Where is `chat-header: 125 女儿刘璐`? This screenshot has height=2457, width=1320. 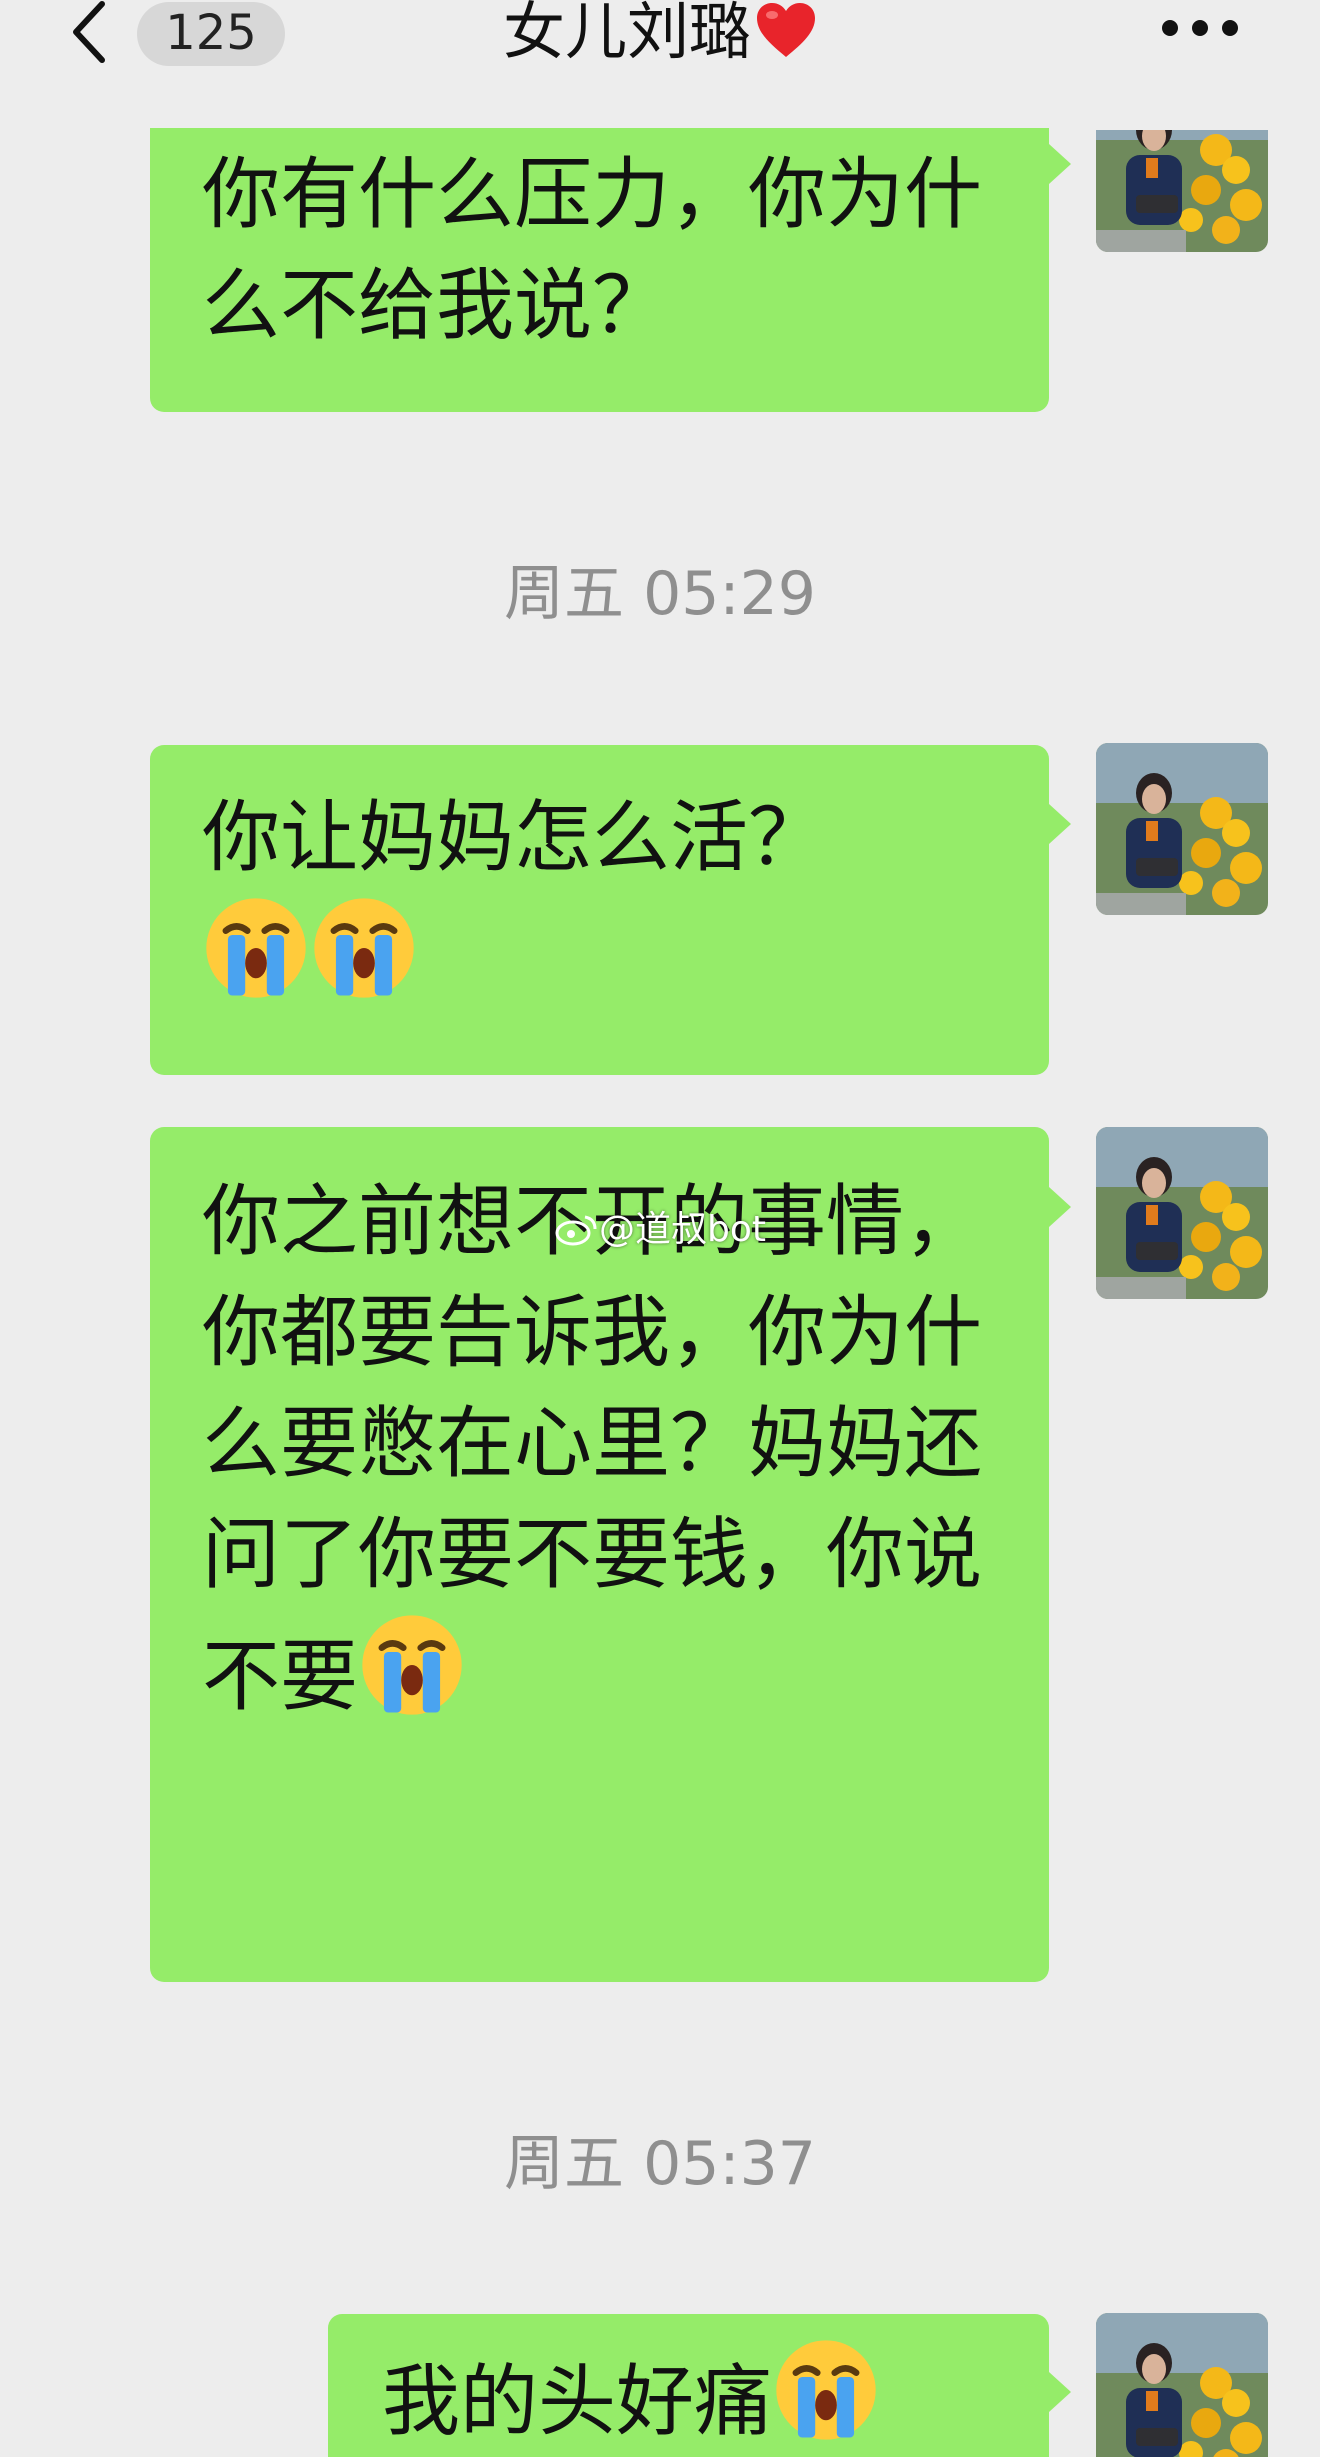 chat-header: 125 女儿刘璐 is located at coordinates (660, 64).